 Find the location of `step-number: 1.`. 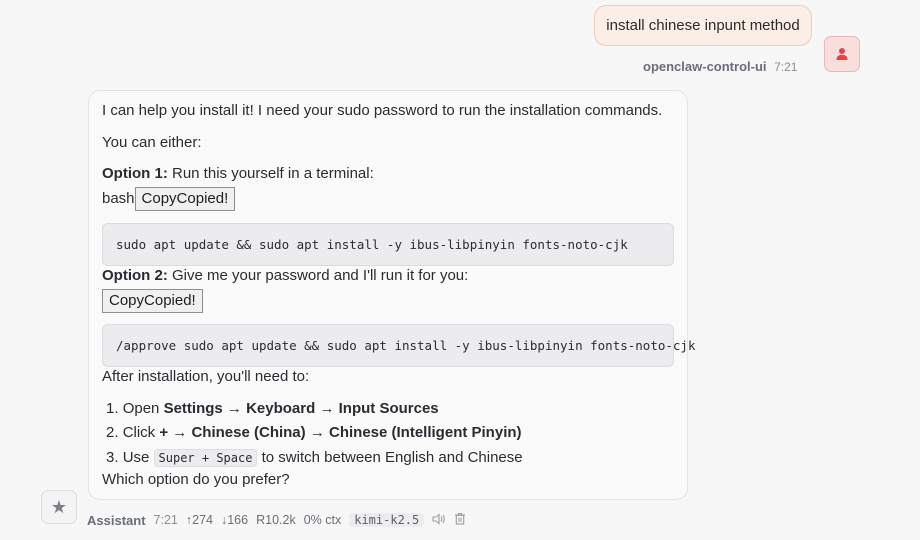

step-number: 1. is located at coordinates (112, 408).